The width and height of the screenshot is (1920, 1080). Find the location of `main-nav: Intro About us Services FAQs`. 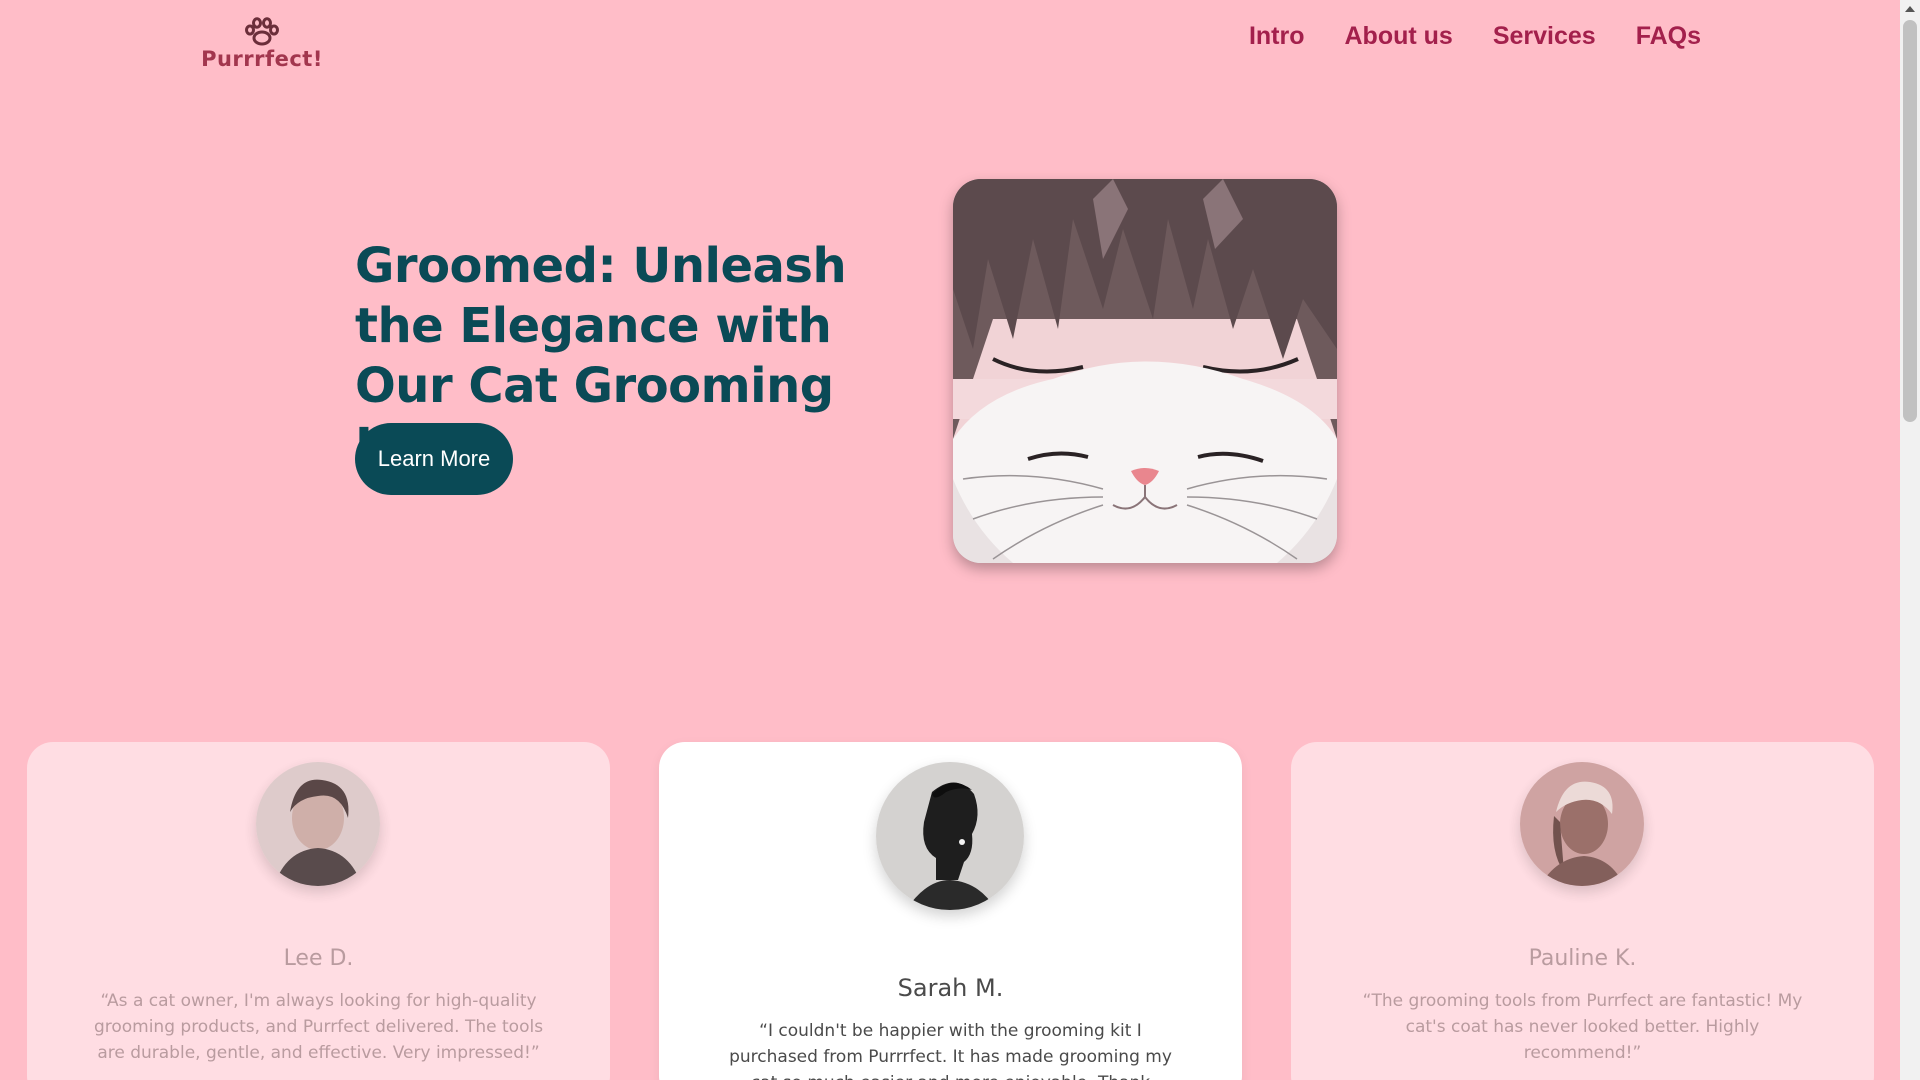

main-nav: Intro About us Services FAQs is located at coordinates (1475, 36).